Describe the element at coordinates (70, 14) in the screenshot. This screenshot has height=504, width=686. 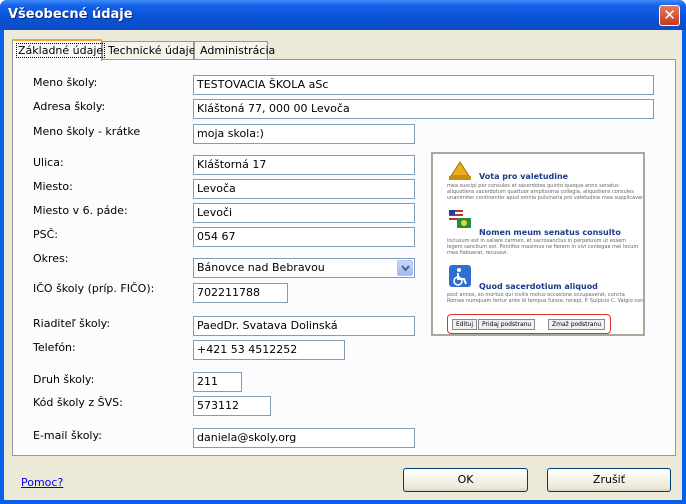
I see `window-title: Všeobecné údaje` at that location.